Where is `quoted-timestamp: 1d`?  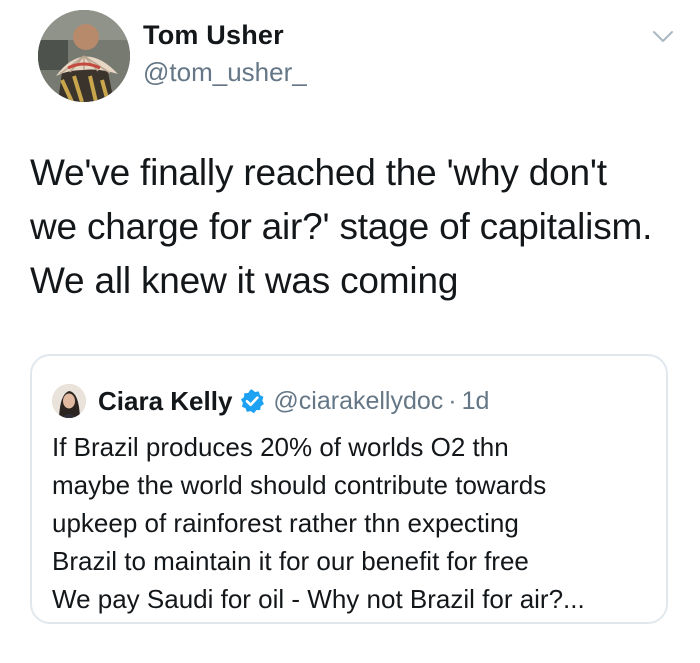
quoted-timestamp: 1d is located at coordinates (476, 401).